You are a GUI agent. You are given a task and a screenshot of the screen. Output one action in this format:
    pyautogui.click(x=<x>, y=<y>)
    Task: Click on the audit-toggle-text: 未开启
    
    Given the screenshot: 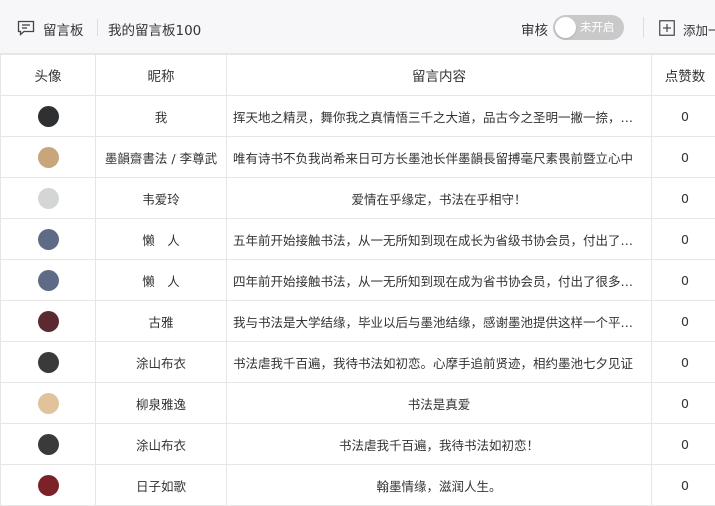 What is the action you would take?
    pyautogui.click(x=597, y=27)
    